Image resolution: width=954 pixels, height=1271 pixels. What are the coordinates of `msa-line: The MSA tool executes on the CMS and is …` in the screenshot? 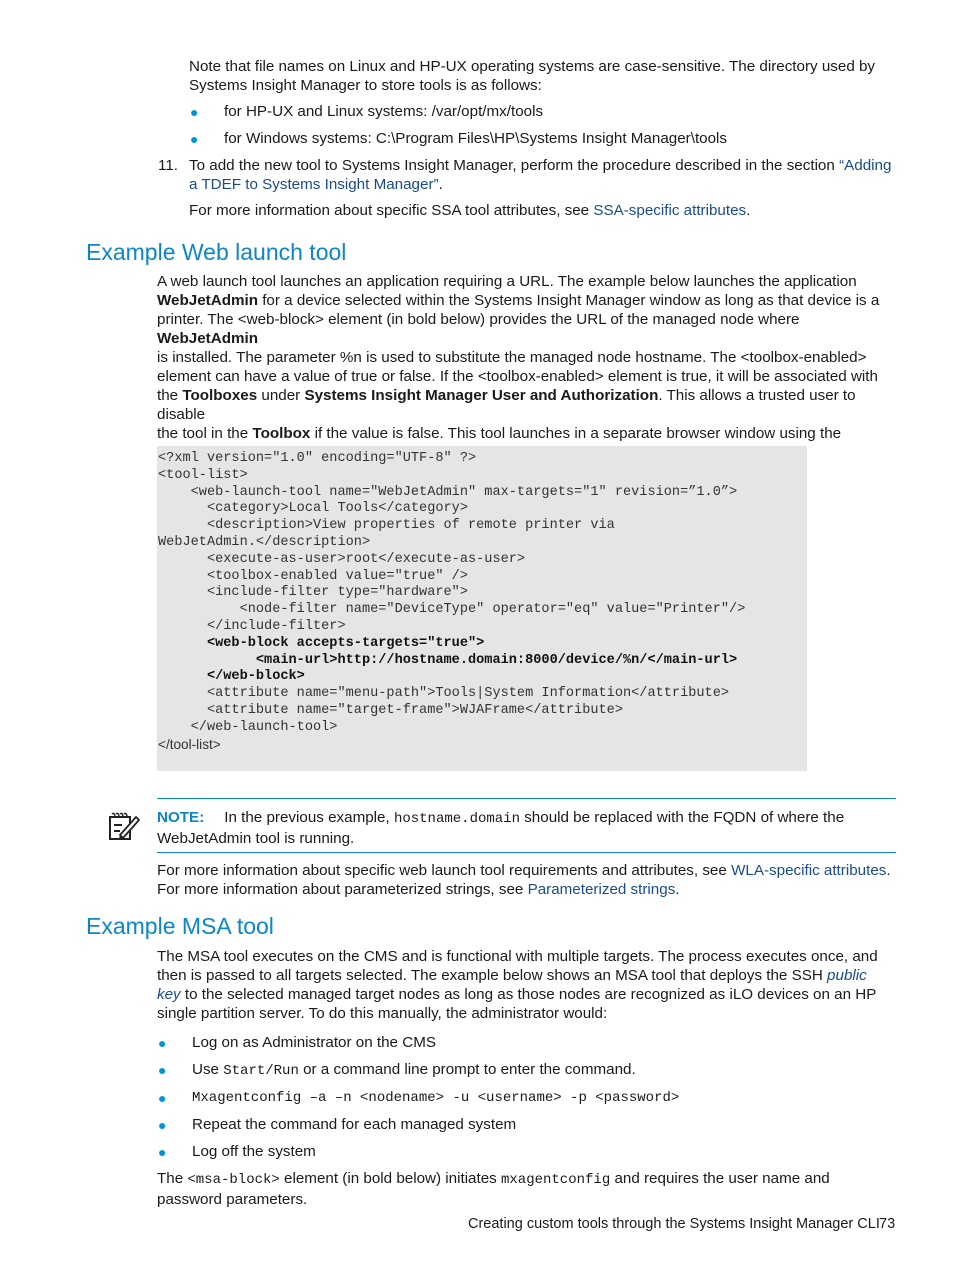 It's located at (517, 956).